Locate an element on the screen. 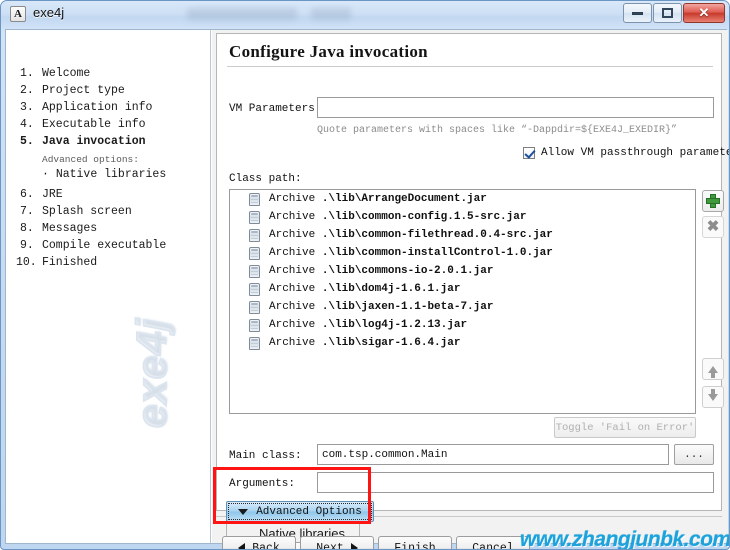 Image resolution: width=730 pixels, height=550 pixels. sidebar-item-splash-screen: 7. Splash screen is located at coordinates (76, 211).